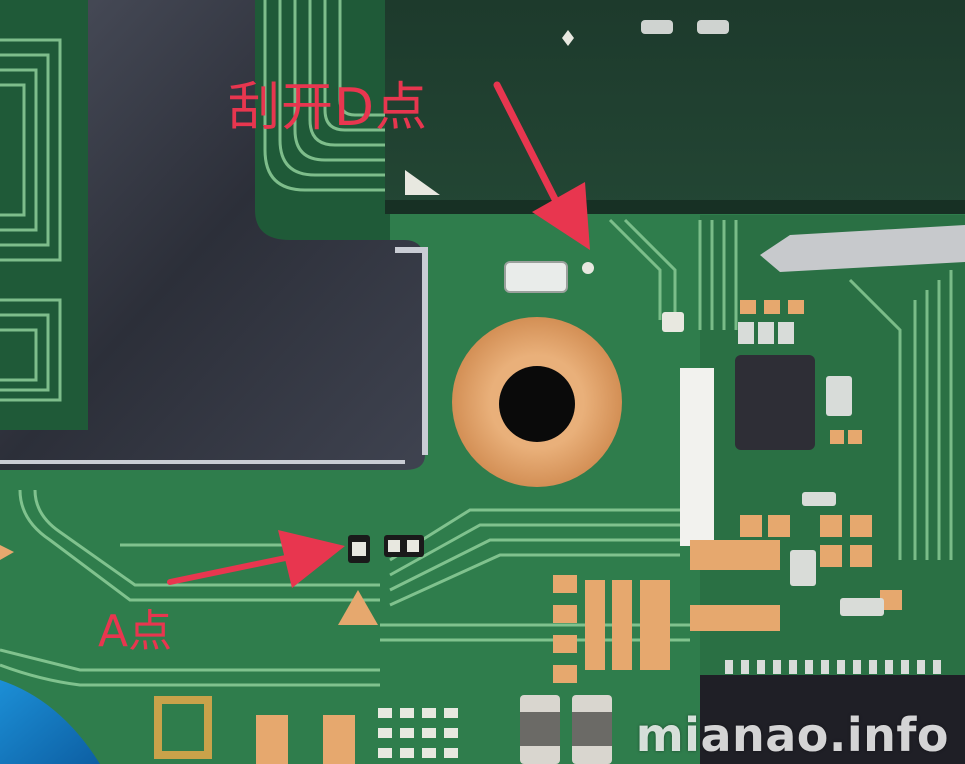 The image size is (965, 764). Describe the element at coordinates (135, 631) in the screenshot. I see `a-point-annotation: A点` at that location.